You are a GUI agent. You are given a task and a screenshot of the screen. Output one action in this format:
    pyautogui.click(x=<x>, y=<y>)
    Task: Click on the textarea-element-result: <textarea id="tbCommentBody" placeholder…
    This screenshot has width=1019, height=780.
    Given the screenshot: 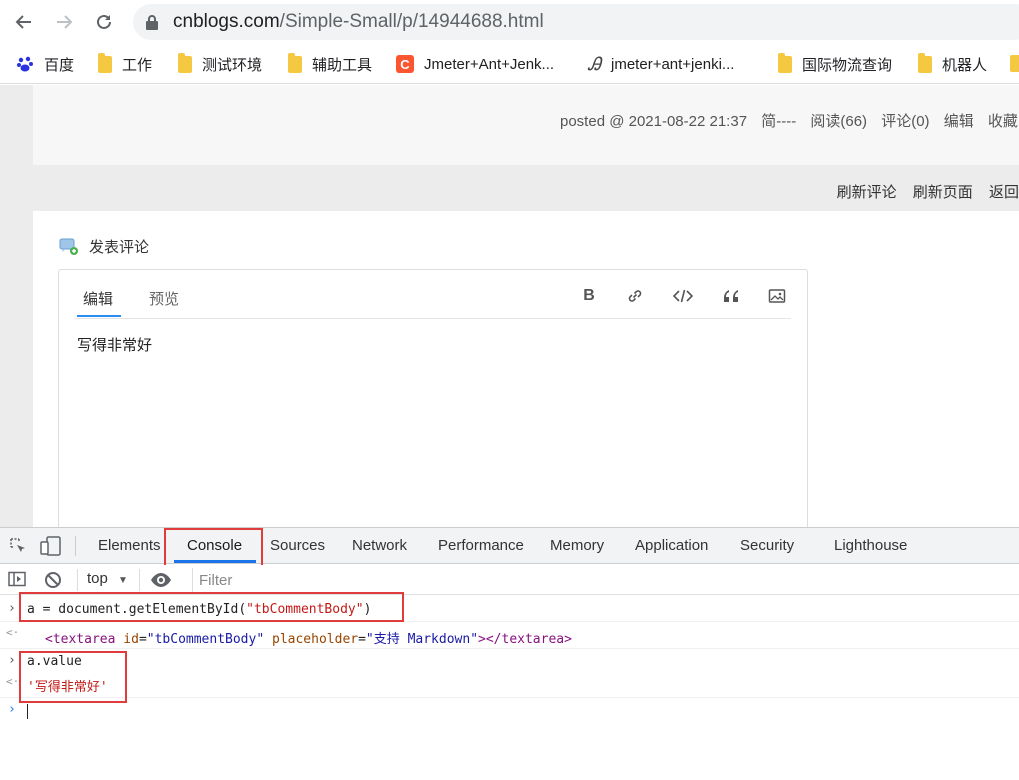 What is the action you would take?
    pyautogui.click(x=308, y=637)
    